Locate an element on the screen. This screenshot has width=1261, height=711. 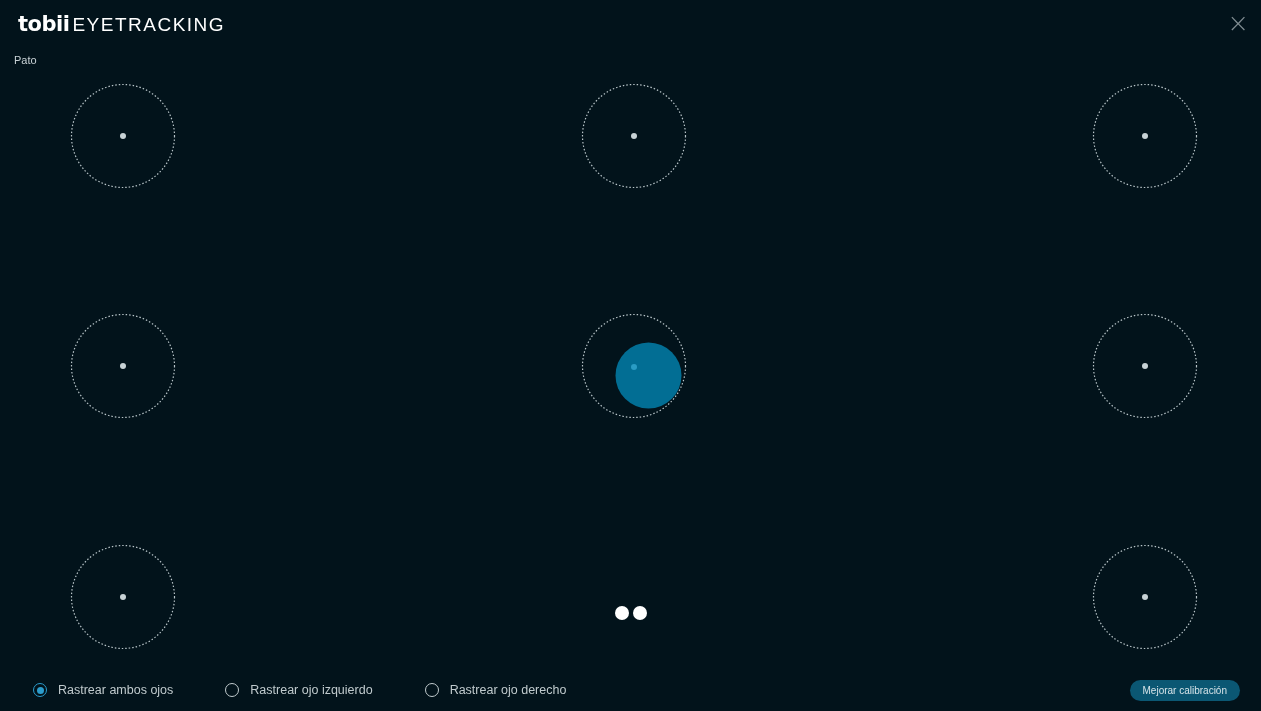
profile-name: Pato is located at coordinates (25, 59).